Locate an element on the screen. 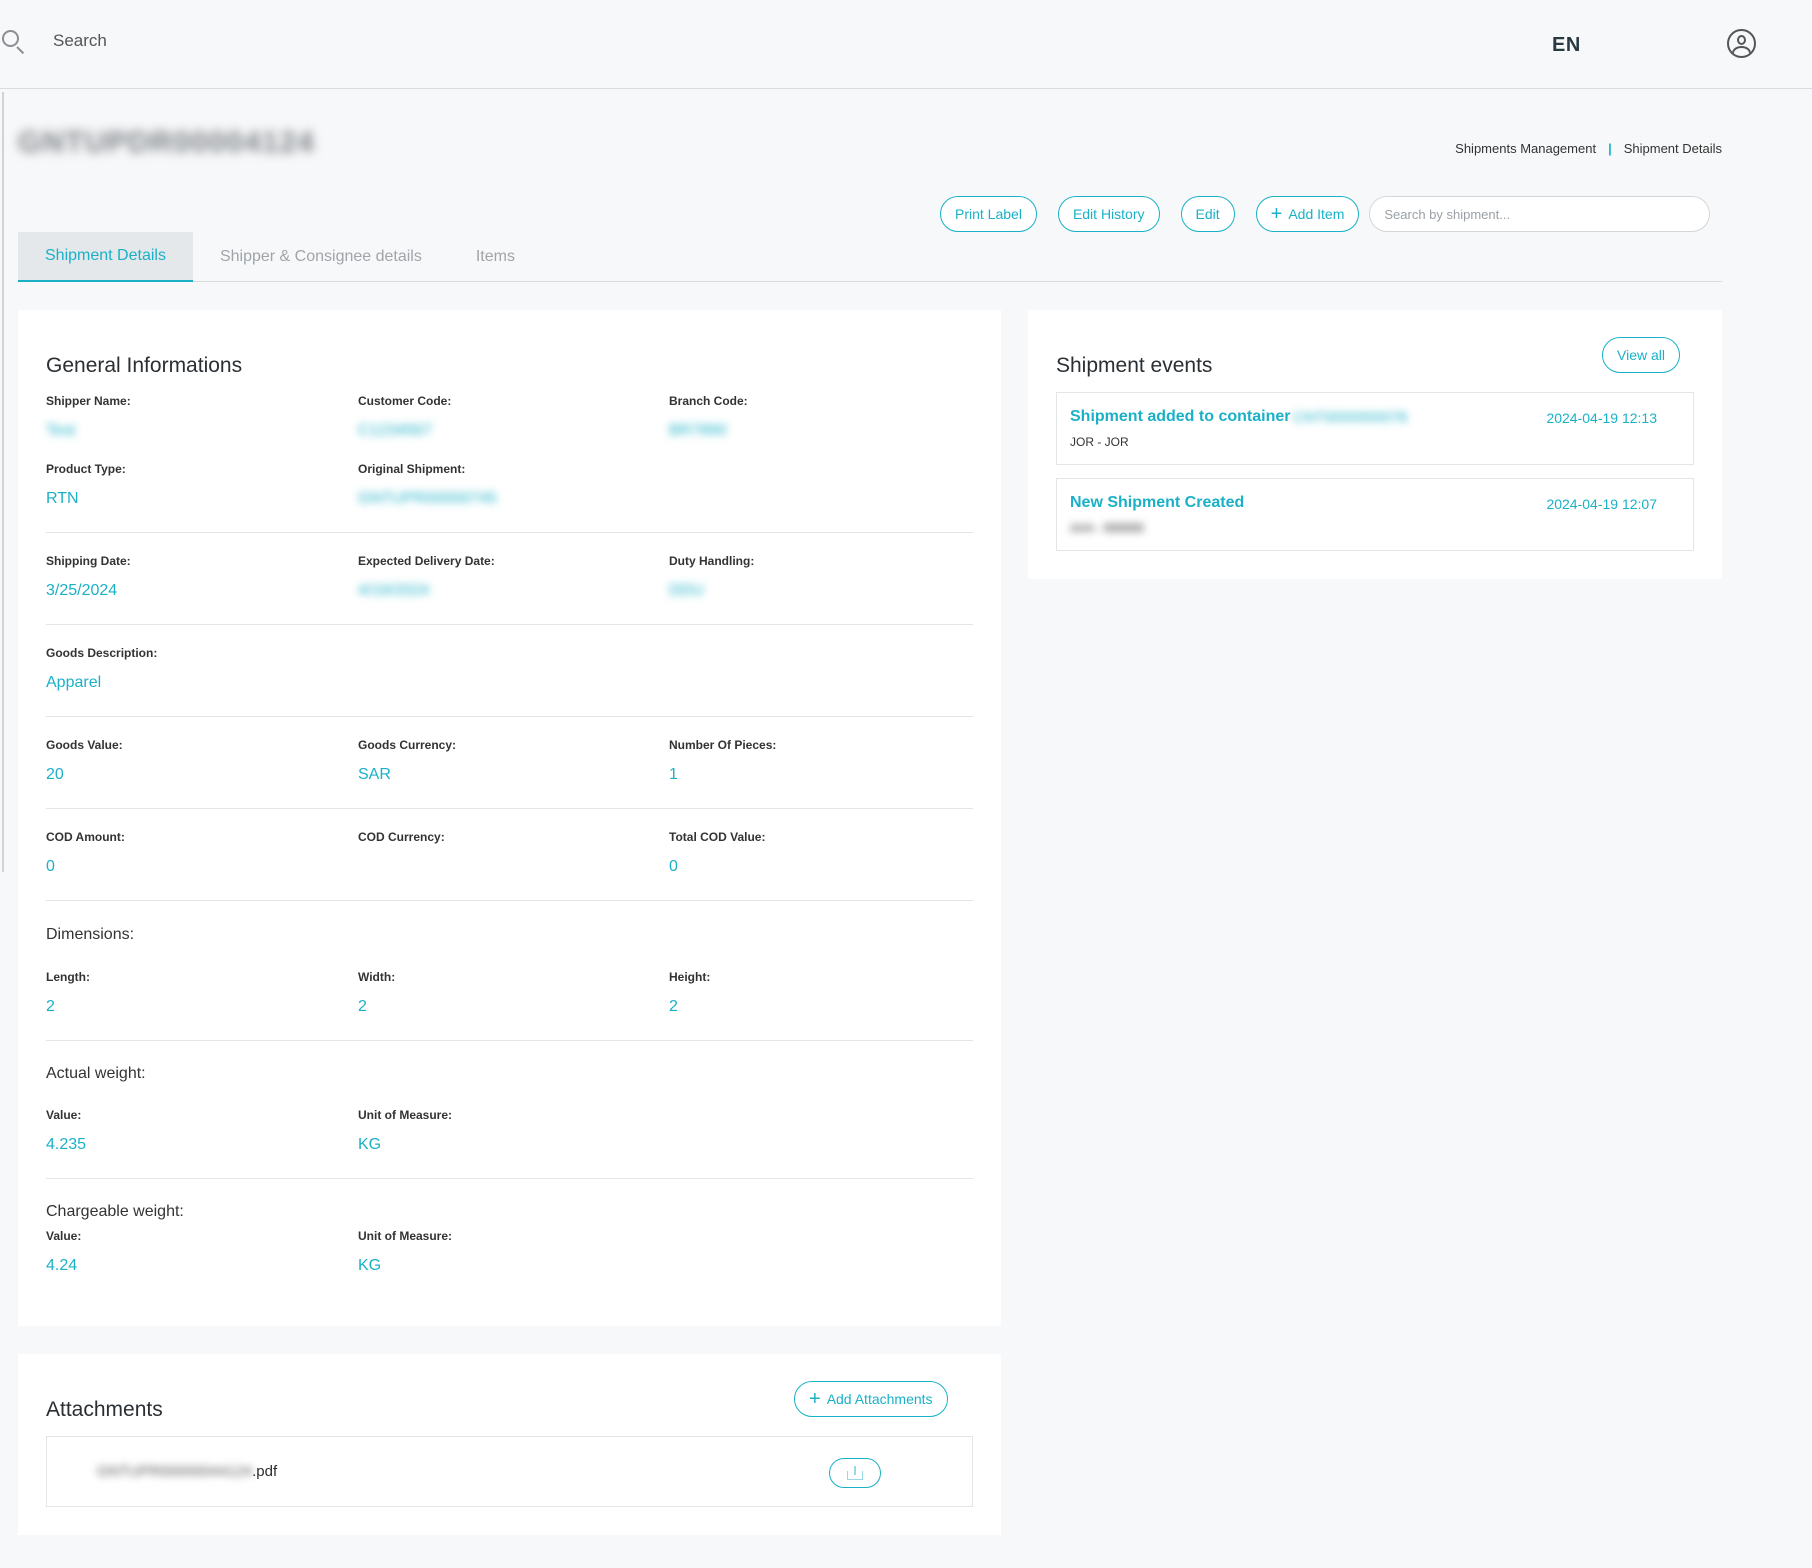 The height and width of the screenshot is (1568, 1812). field-label: Branch Code: is located at coordinates (708, 401).